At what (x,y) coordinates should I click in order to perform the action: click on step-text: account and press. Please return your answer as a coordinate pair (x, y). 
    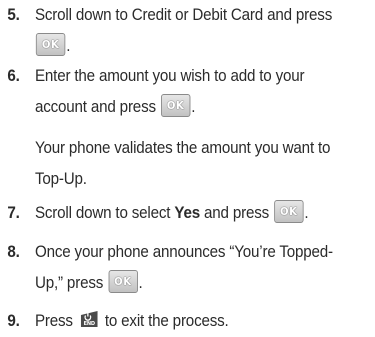
    Looking at the image, I should click on (95, 107).